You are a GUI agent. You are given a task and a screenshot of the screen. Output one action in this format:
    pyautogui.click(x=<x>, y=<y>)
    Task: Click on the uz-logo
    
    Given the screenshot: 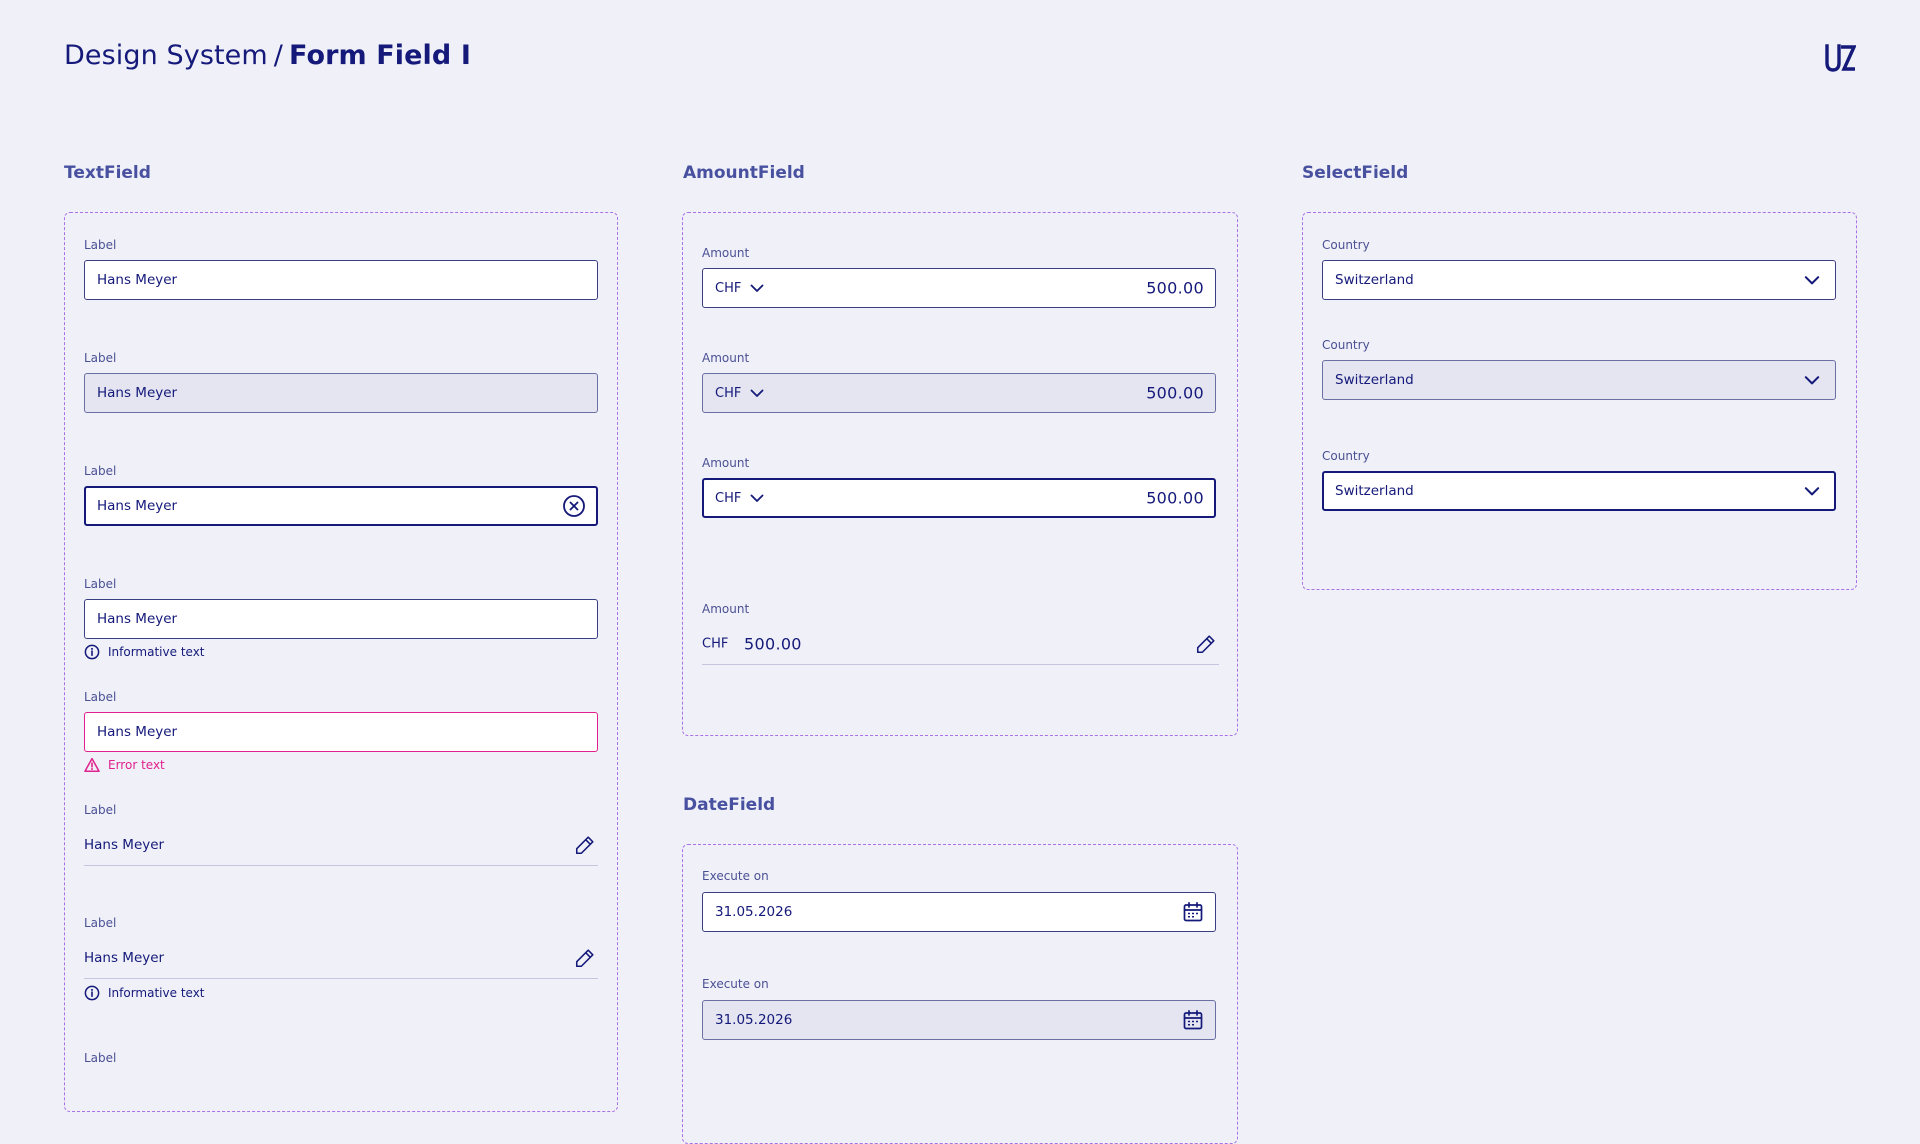 What is the action you would take?
    pyautogui.click(x=1840, y=58)
    